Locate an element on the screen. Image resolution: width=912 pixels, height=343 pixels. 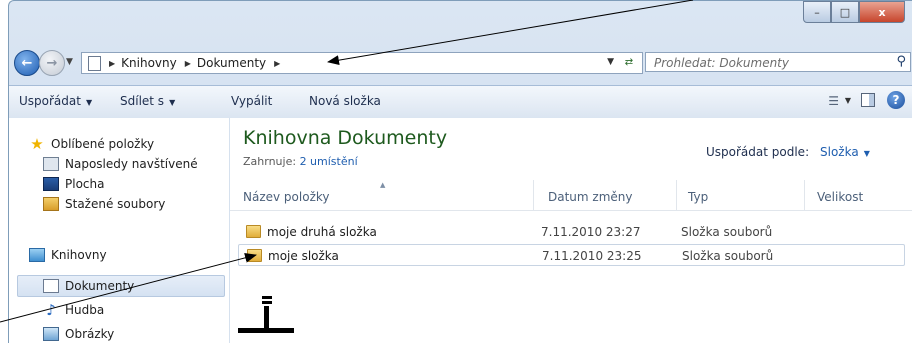
new-folder-button: Nová složka is located at coordinates (345, 101).